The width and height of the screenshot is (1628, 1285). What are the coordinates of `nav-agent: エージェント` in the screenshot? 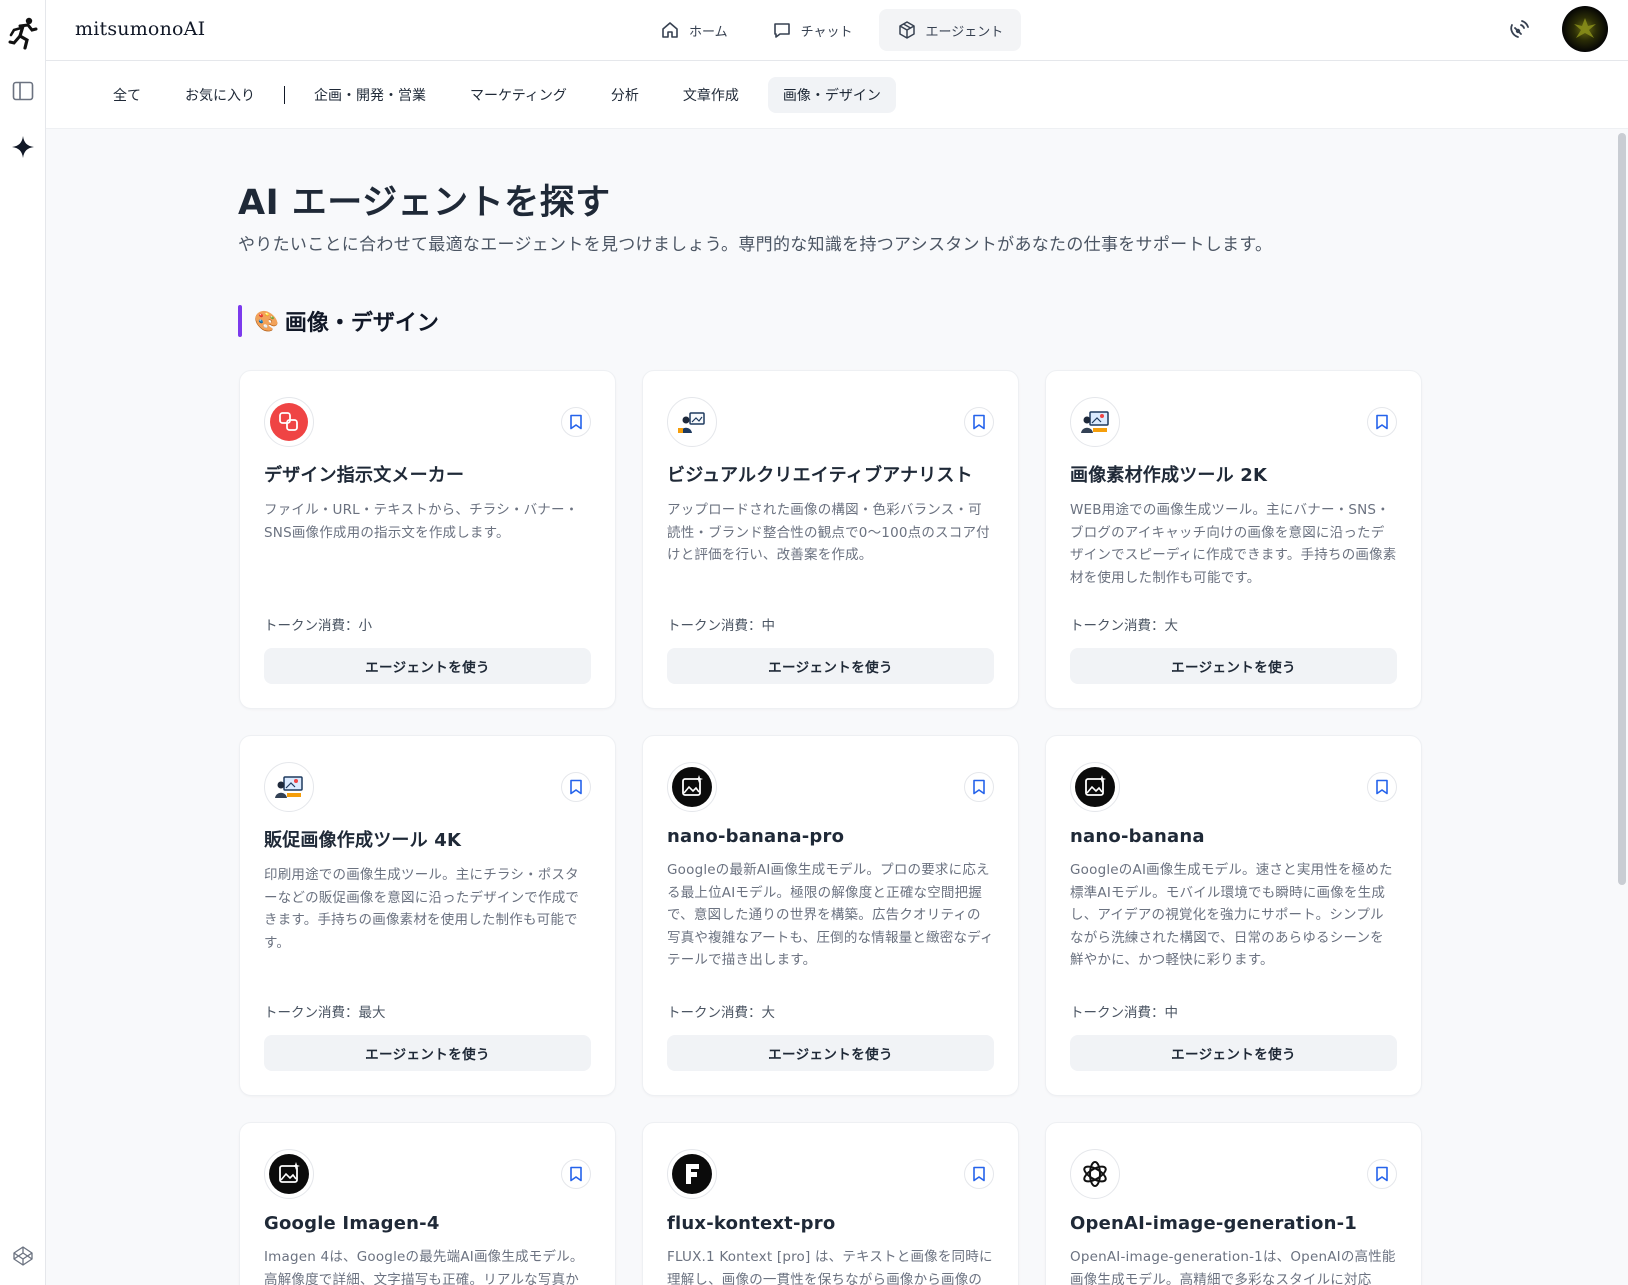 It's located at (950, 30).